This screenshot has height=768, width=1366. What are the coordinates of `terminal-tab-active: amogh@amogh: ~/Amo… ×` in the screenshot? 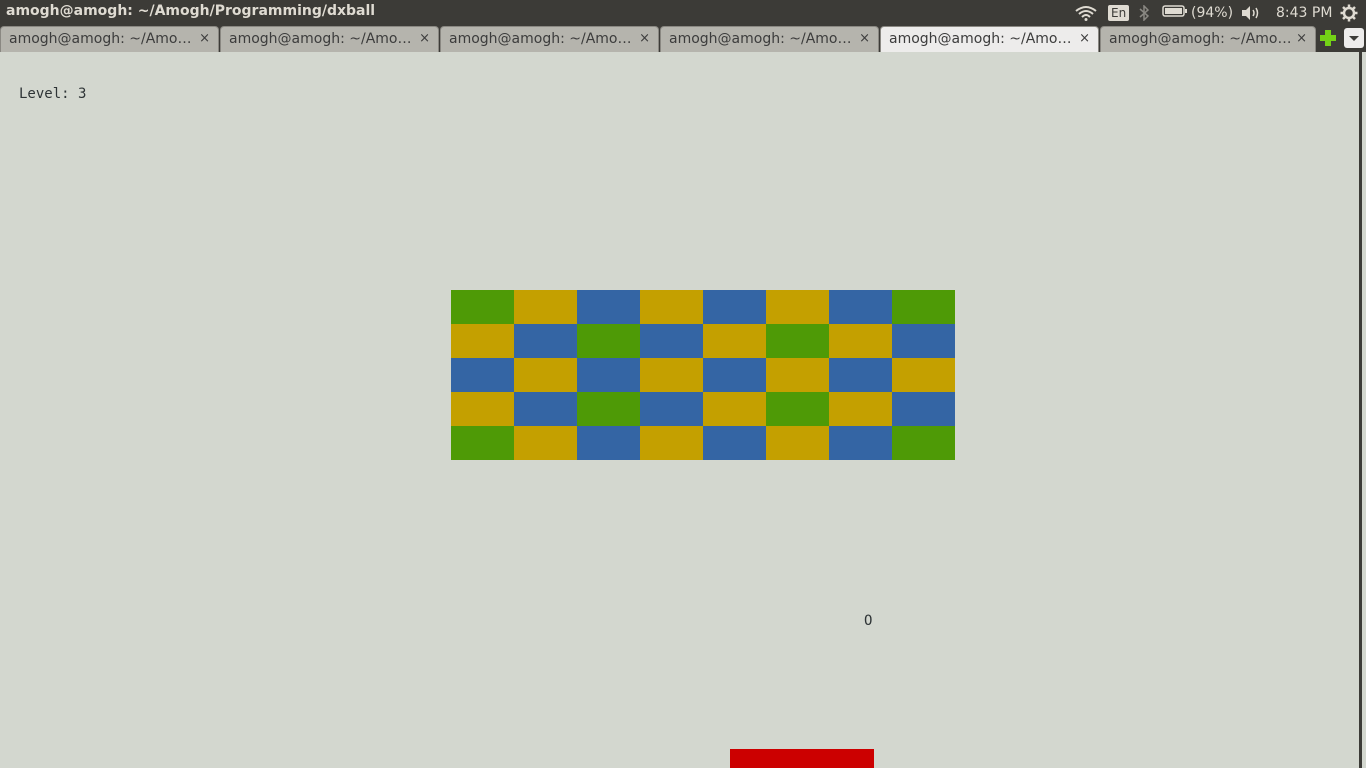 It's located at (989, 39).